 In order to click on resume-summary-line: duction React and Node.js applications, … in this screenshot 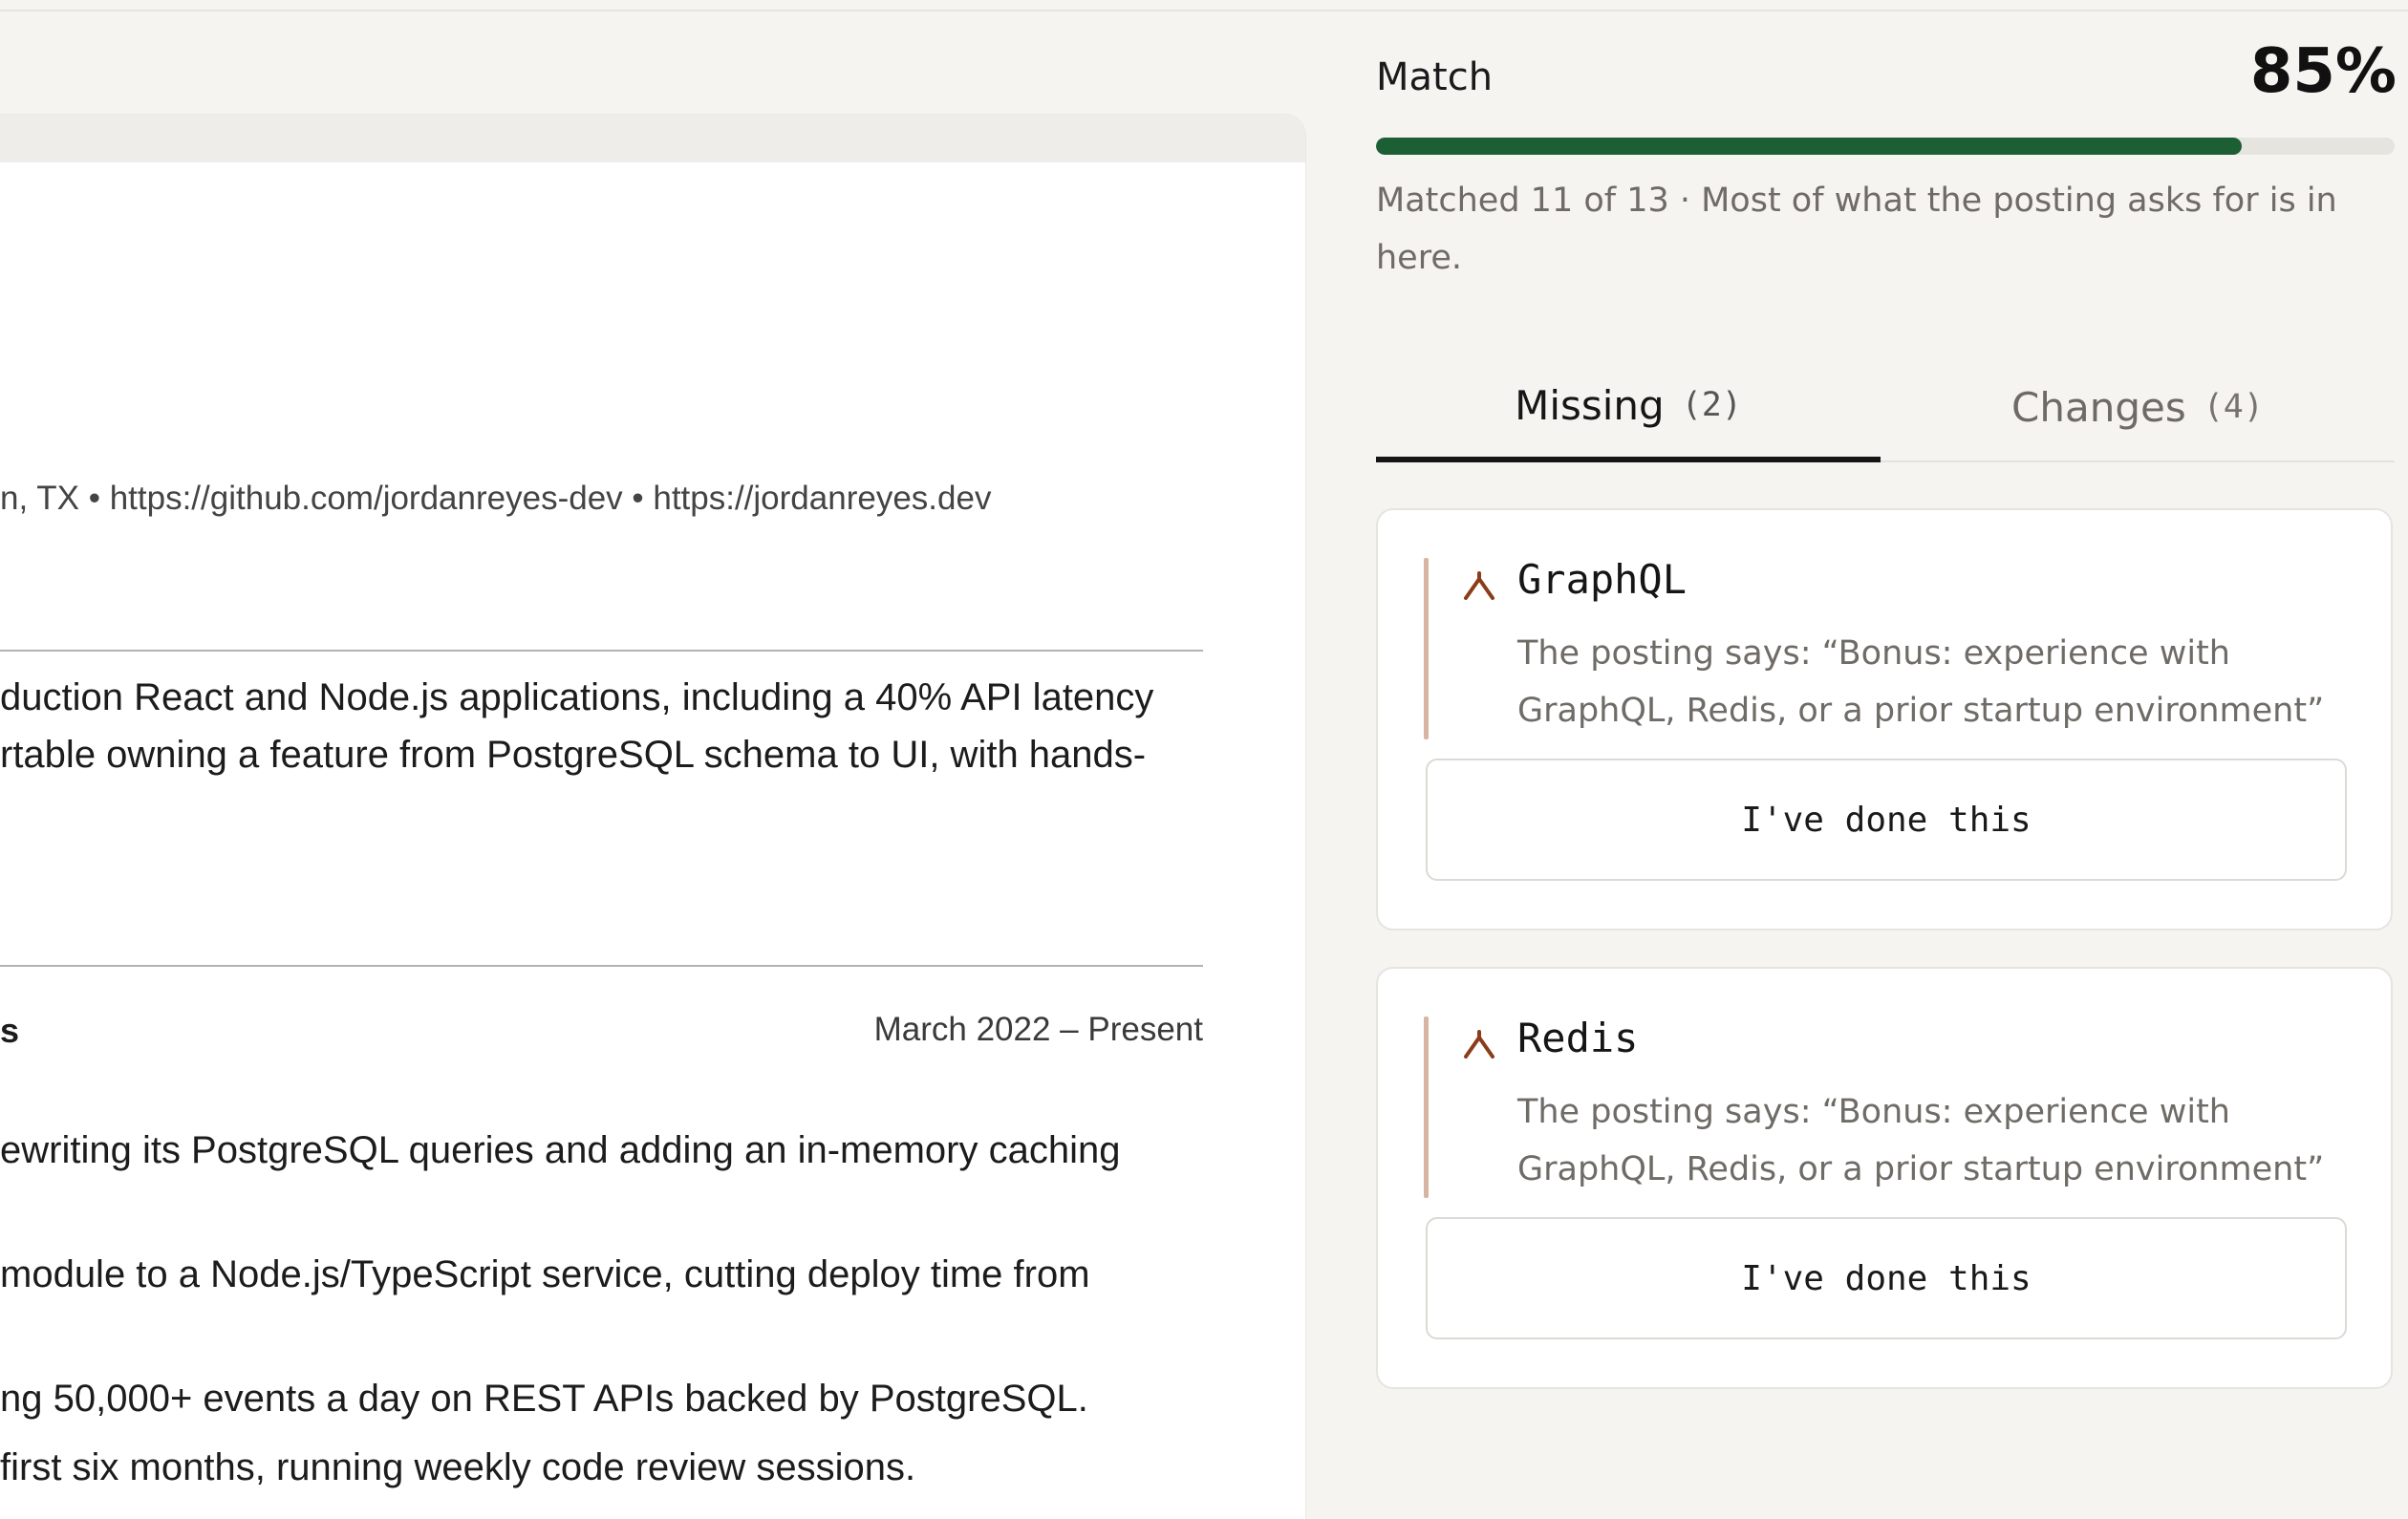, I will do `click(577, 697)`.